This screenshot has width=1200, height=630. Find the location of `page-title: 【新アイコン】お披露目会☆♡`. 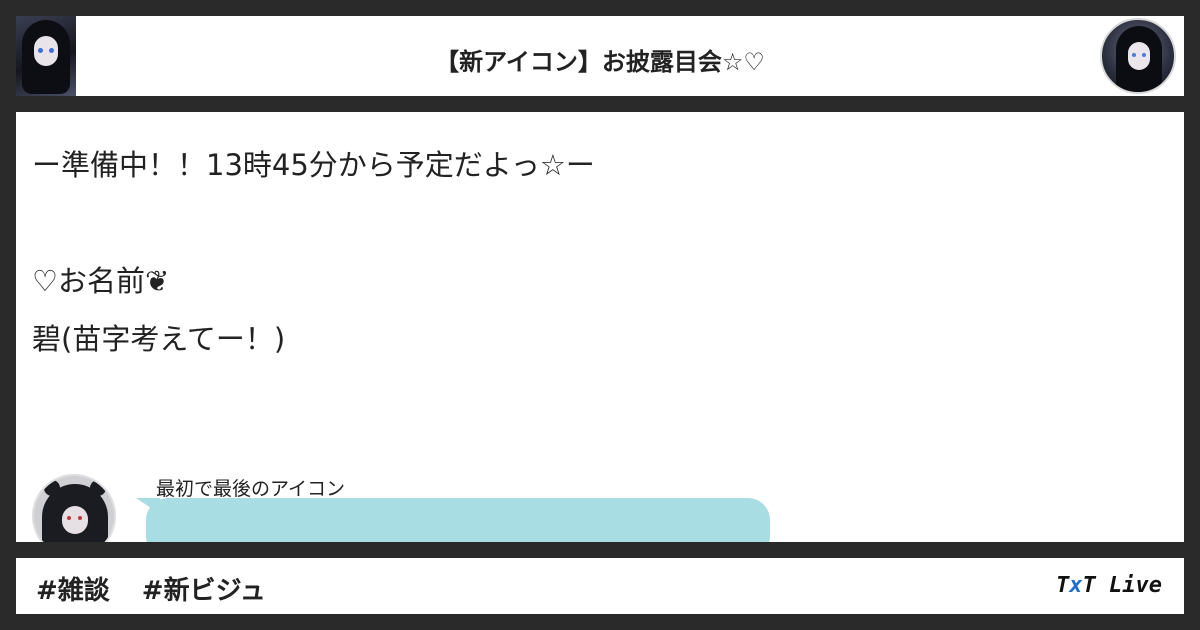

page-title: 【新アイコン】お披露目会☆♡ is located at coordinates (600, 62).